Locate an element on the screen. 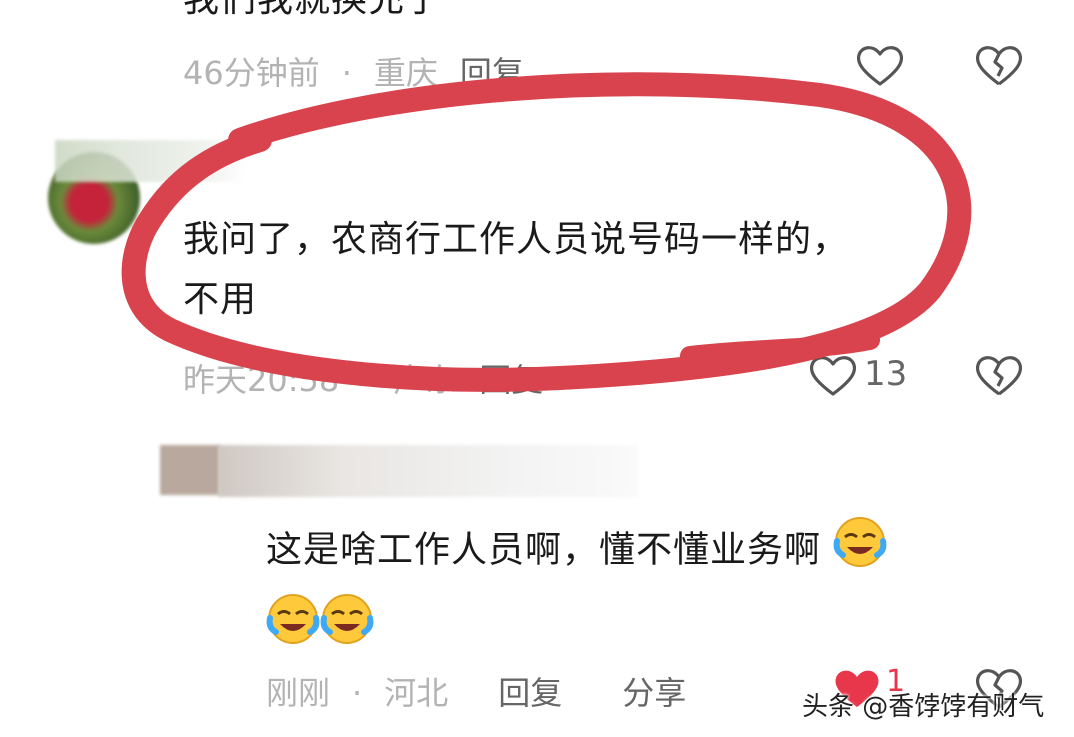 The height and width of the screenshot is (737, 1074). reply-avatar-redacted is located at coordinates (190, 470).